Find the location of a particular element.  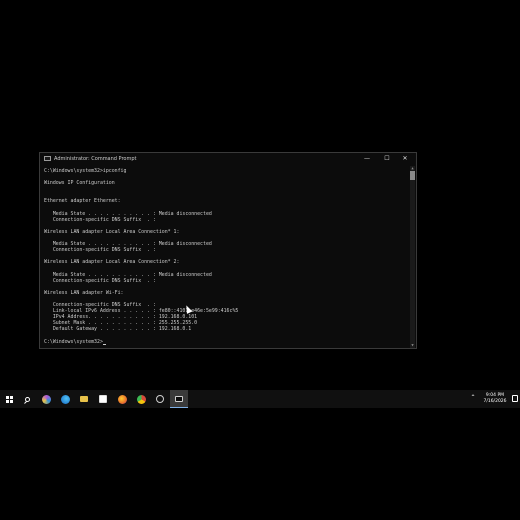

folder-icon is located at coordinates (84, 399).